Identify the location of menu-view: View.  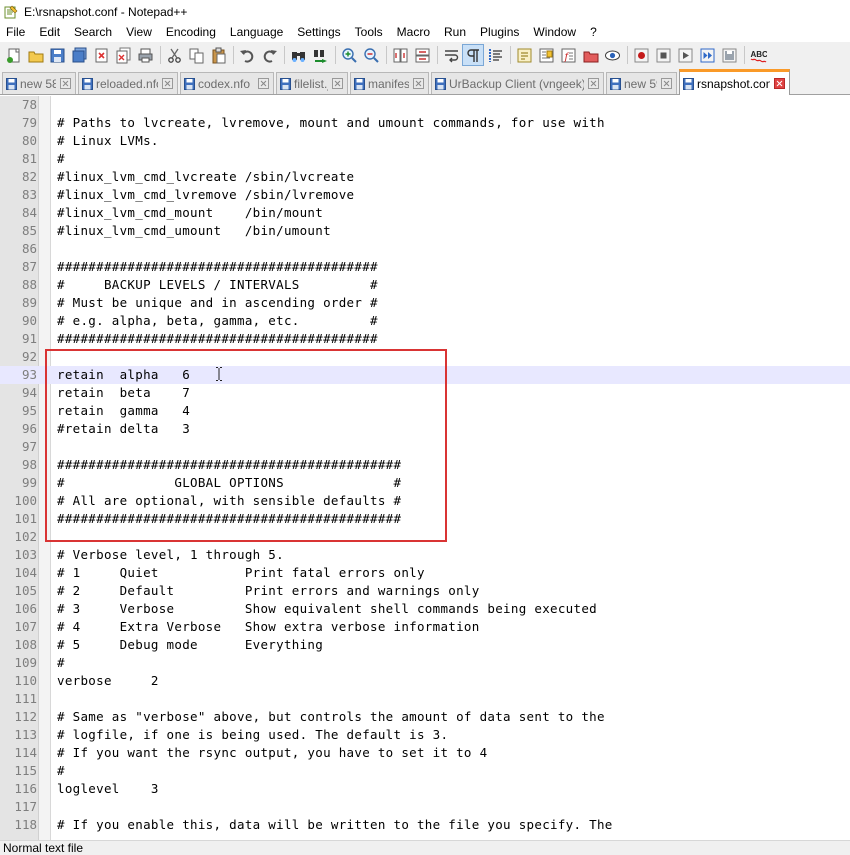
(139, 32).